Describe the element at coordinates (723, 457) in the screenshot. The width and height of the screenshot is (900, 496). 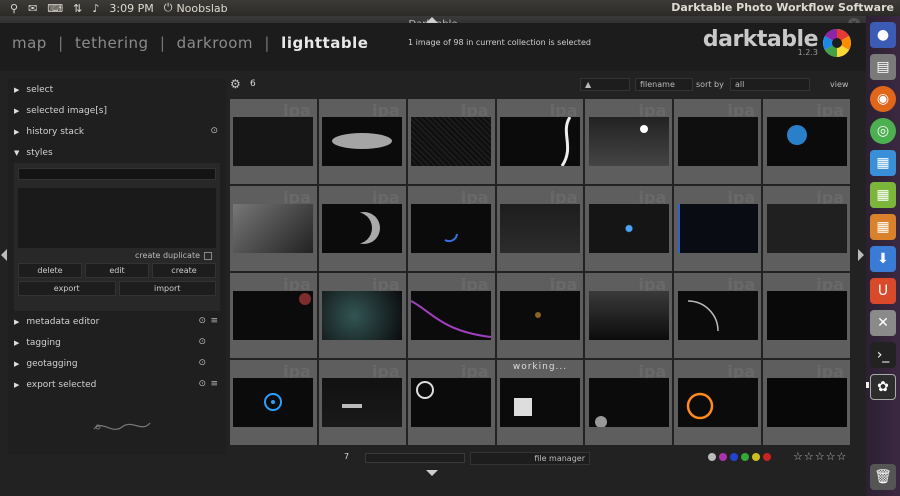
I see `color-label-purple` at that location.